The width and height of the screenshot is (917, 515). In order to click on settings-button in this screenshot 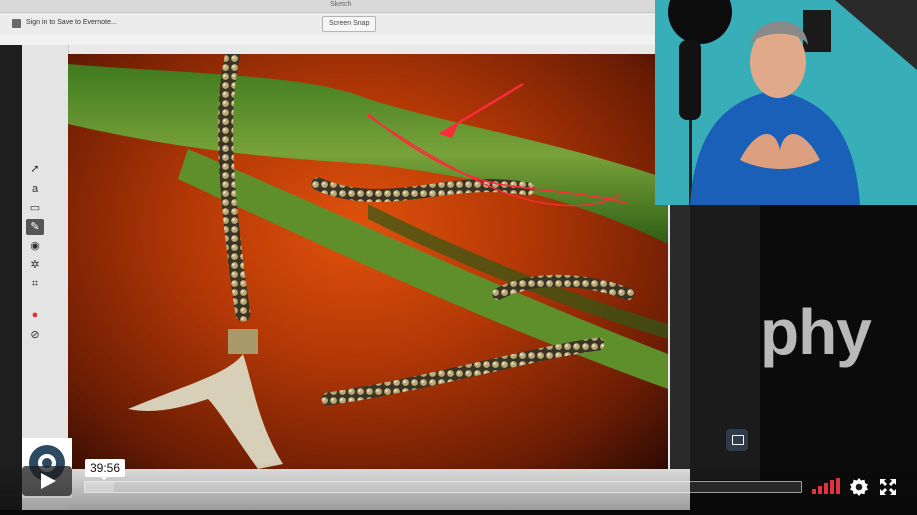, I will do `click(859, 487)`.